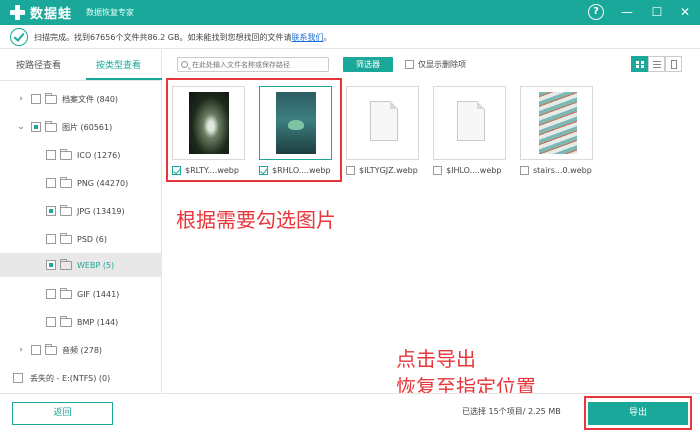  What do you see at coordinates (474, 170) in the screenshot?
I see `file-name: $IHLO....webp` at bounding box center [474, 170].